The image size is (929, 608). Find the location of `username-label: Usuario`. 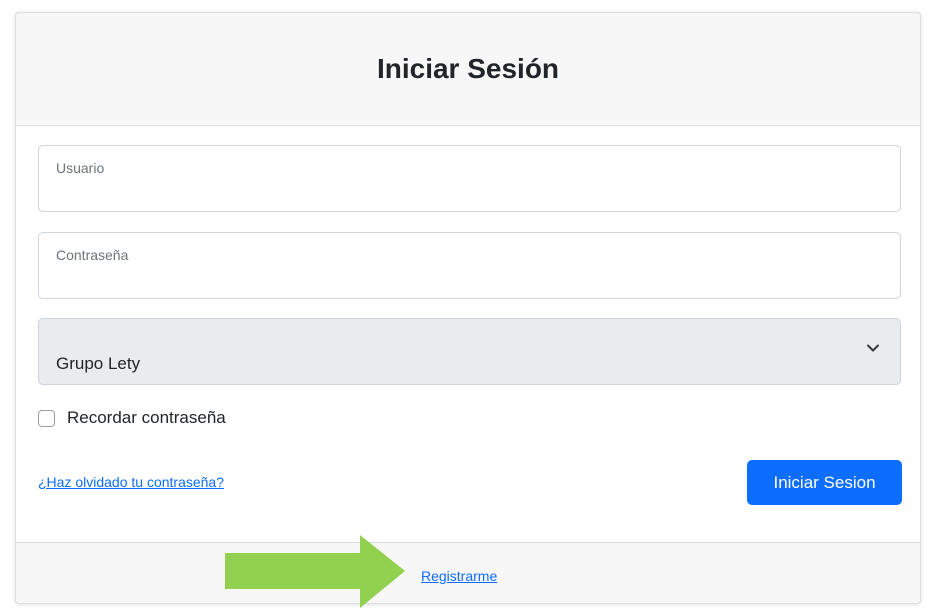

username-label: Usuario is located at coordinates (80, 168).